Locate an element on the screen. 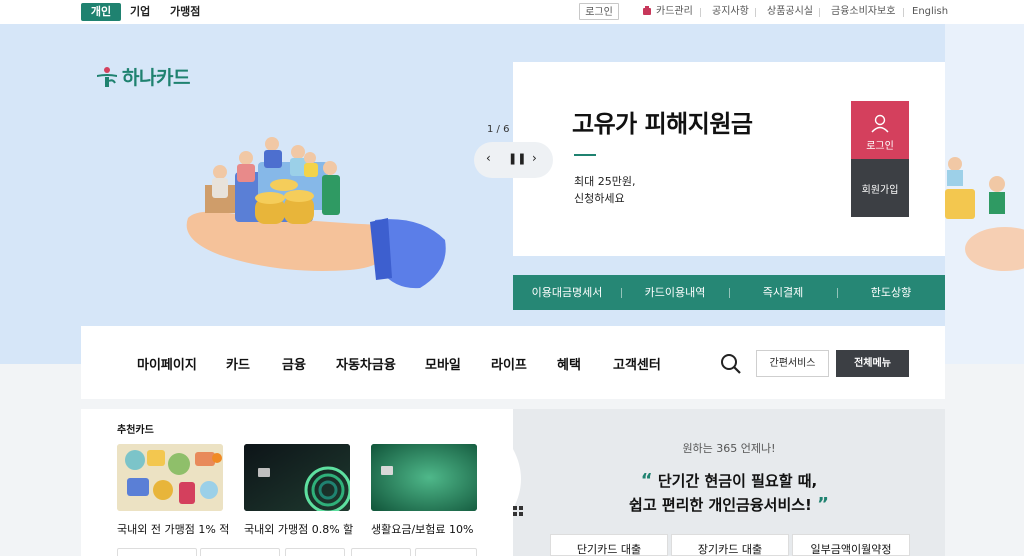 The width and height of the screenshot is (1024, 556). segment-merchant: 가맹점 is located at coordinates (185, 12).